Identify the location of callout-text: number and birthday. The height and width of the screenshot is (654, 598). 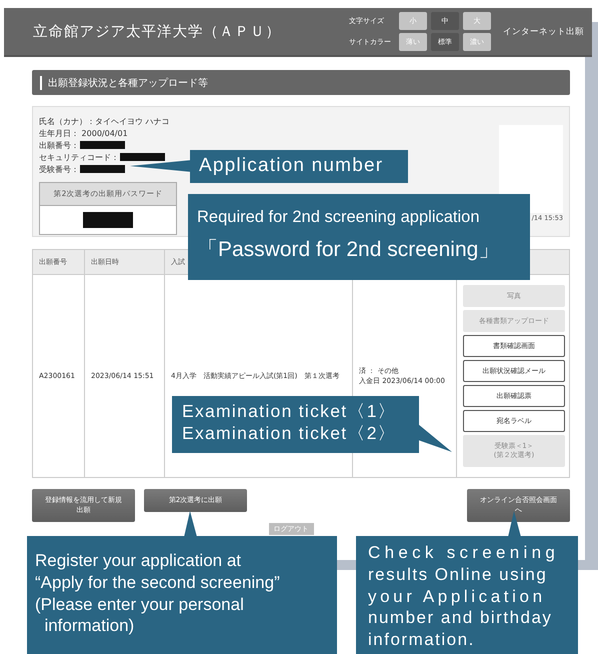
(461, 618).